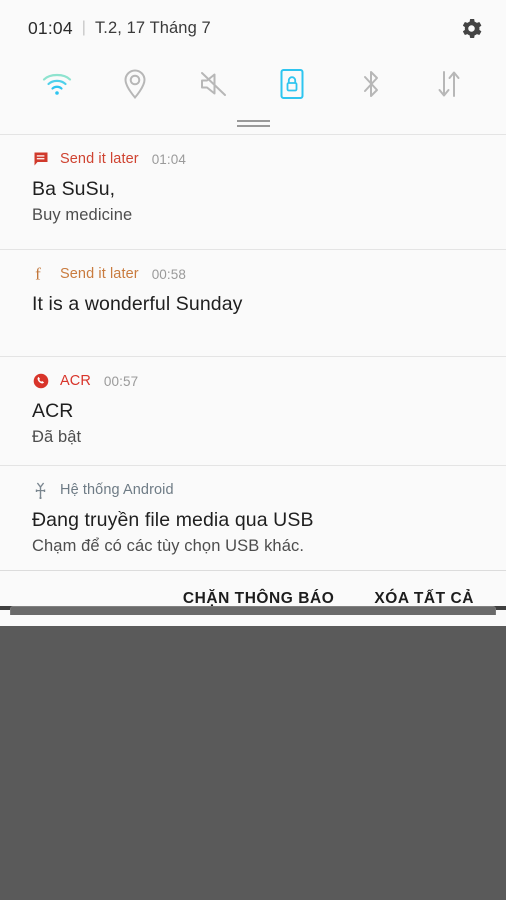  Describe the element at coordinates (259, 599) in the screenshot. I see `block-notifications-button: CHẶN THÔNG BÁO` at that location.